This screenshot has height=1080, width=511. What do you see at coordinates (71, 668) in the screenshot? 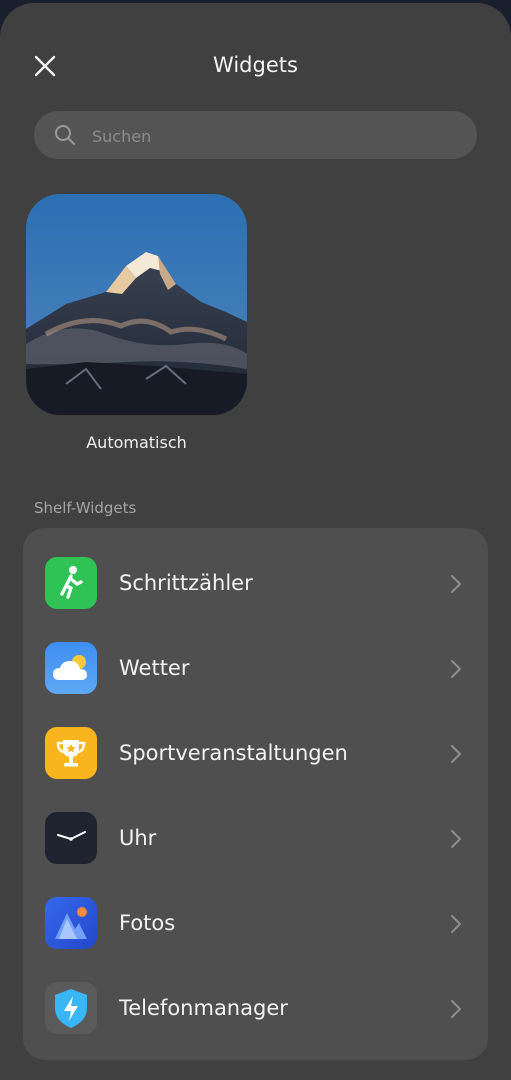
I see `weather-icon` at bounding box center [71, 668].